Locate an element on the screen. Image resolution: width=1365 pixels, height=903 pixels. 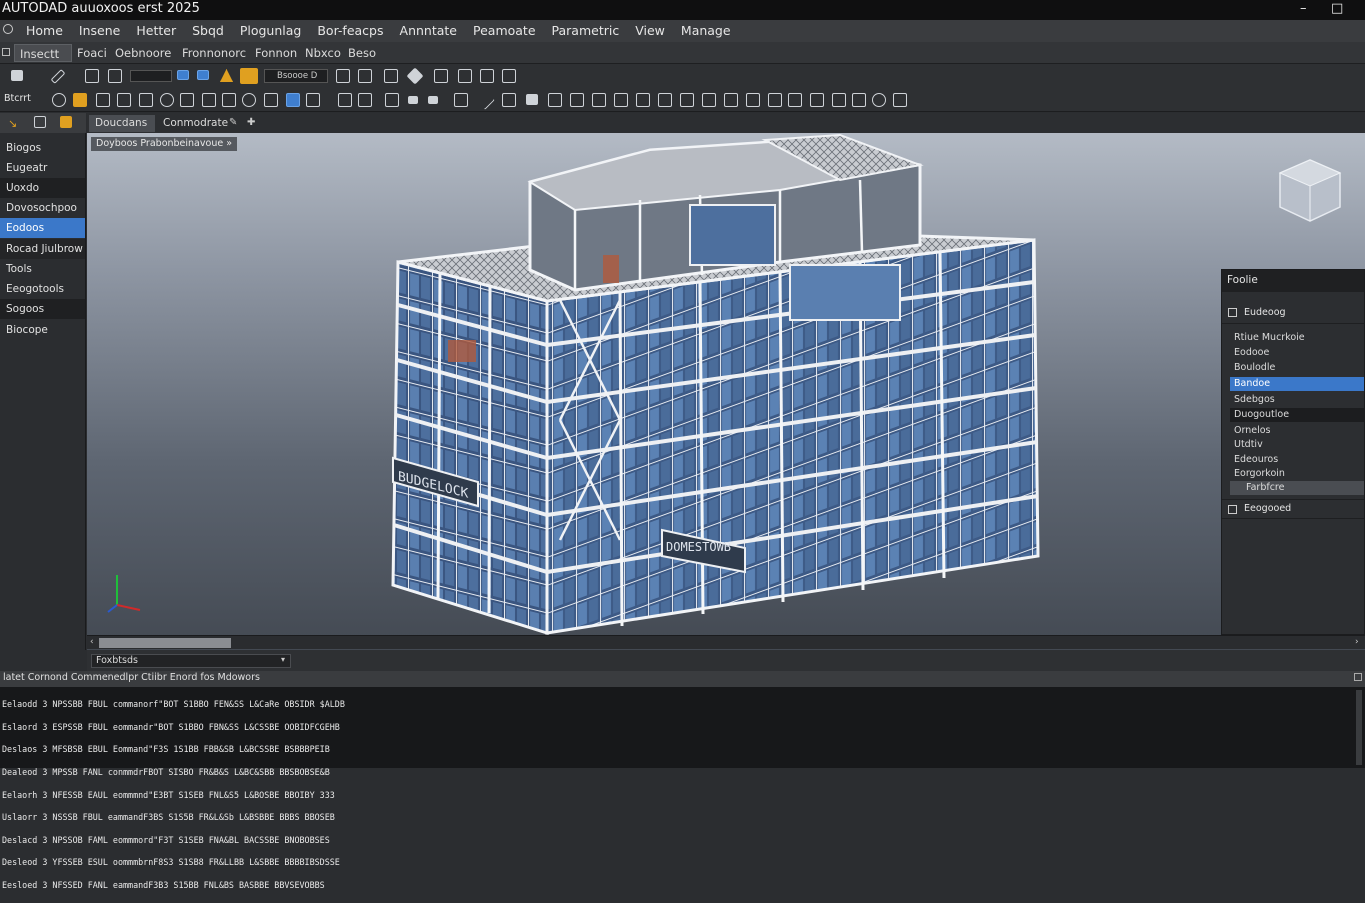
prop-item-rtiue-mucrkoie: Rtiue Mucrkoie is located at coordinates (1297, 338).